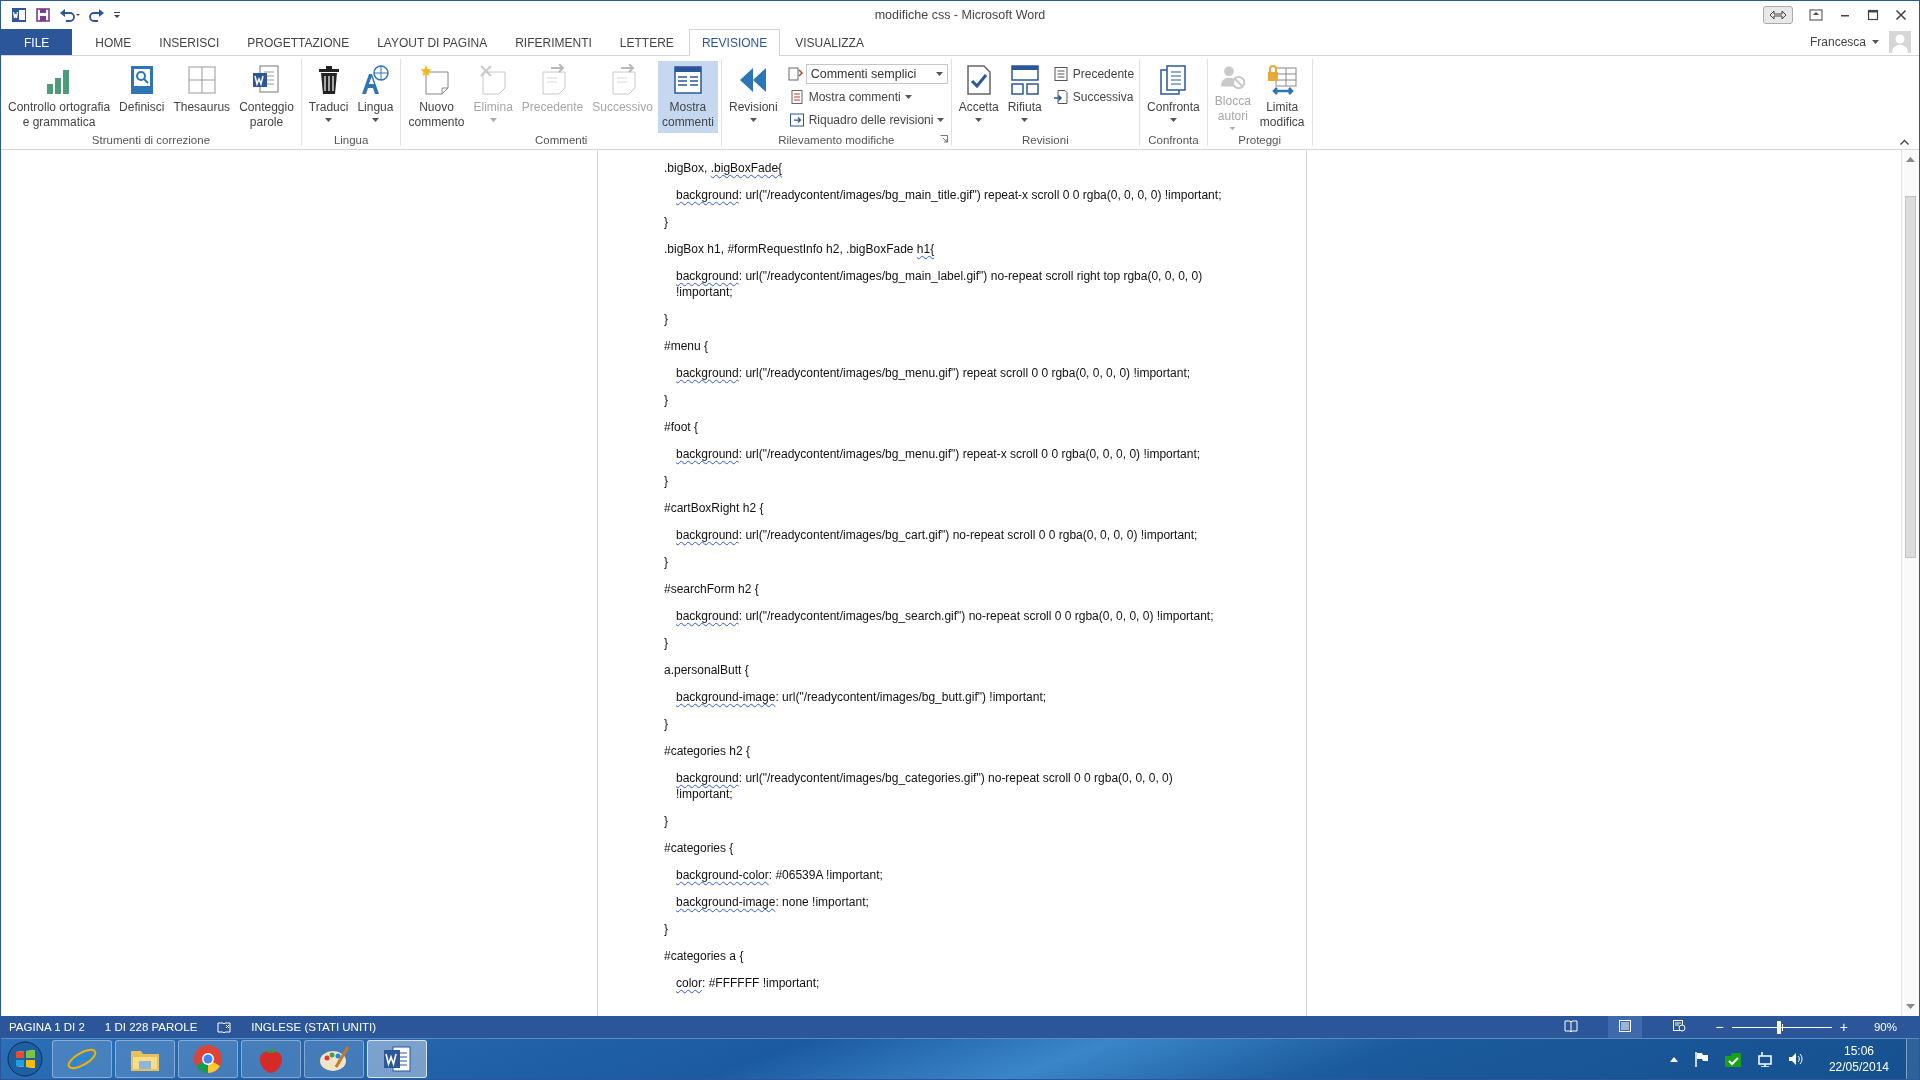 The height and width of the screenshot is (1080, 1920). Describe the element at coordinates (1570, 1025) in the screenshot. I see `book-view-icon` at that location.